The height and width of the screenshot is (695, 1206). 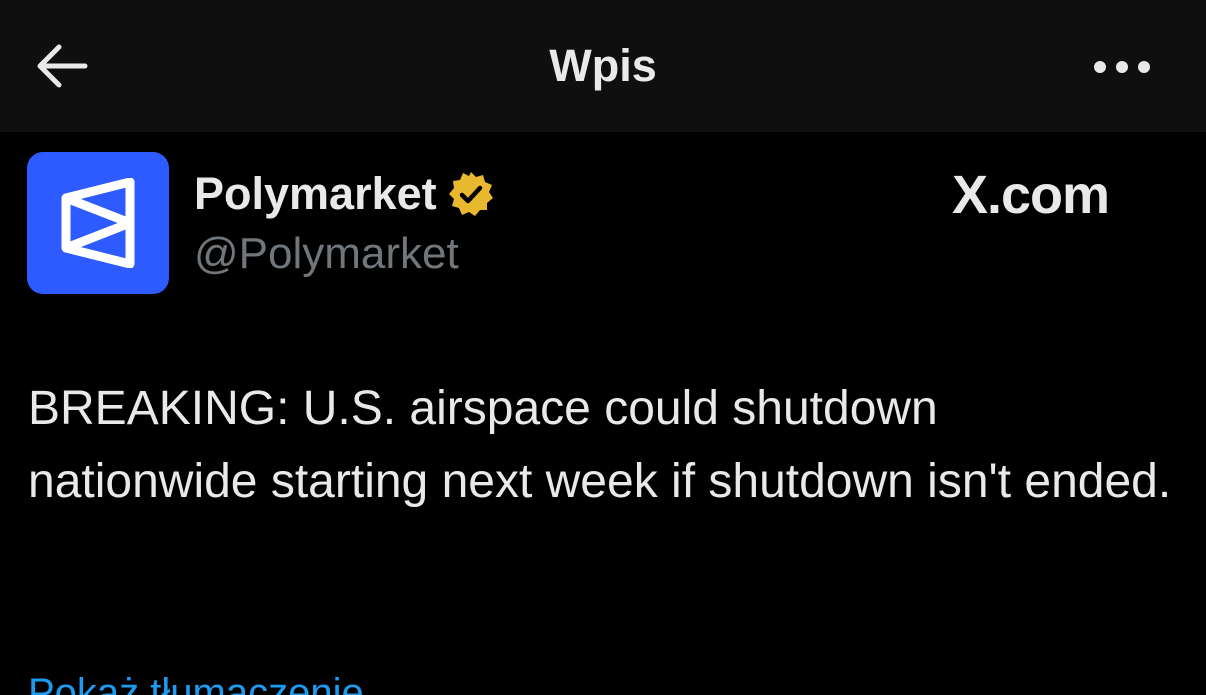 I want to click on author-name-row: Polymarket, so click(x=344, y=194).